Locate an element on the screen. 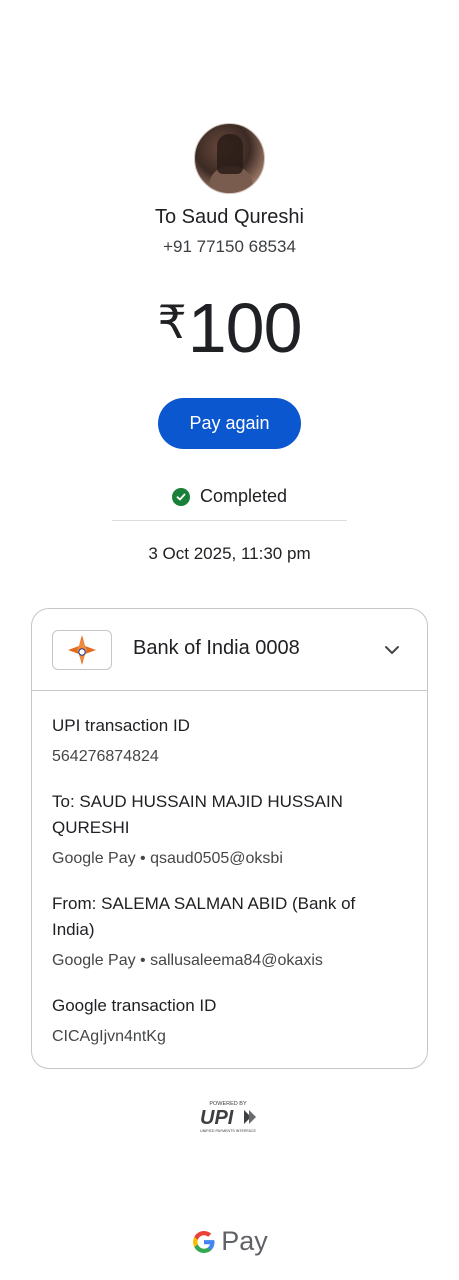 Image resolution: width=459 pixels, height=1280 pixels. detail-label: To: SAUD HUSSAIN MAJID HUSSAIN QURESHI is located at coordinates (197, 814).